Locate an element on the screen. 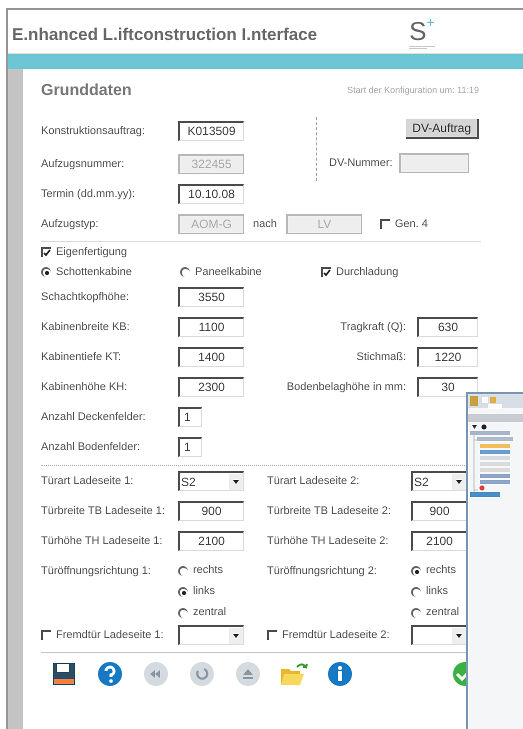 The height and width of the screenshot is (729, 523). logo: S+ is located at coordinates (422, 33).